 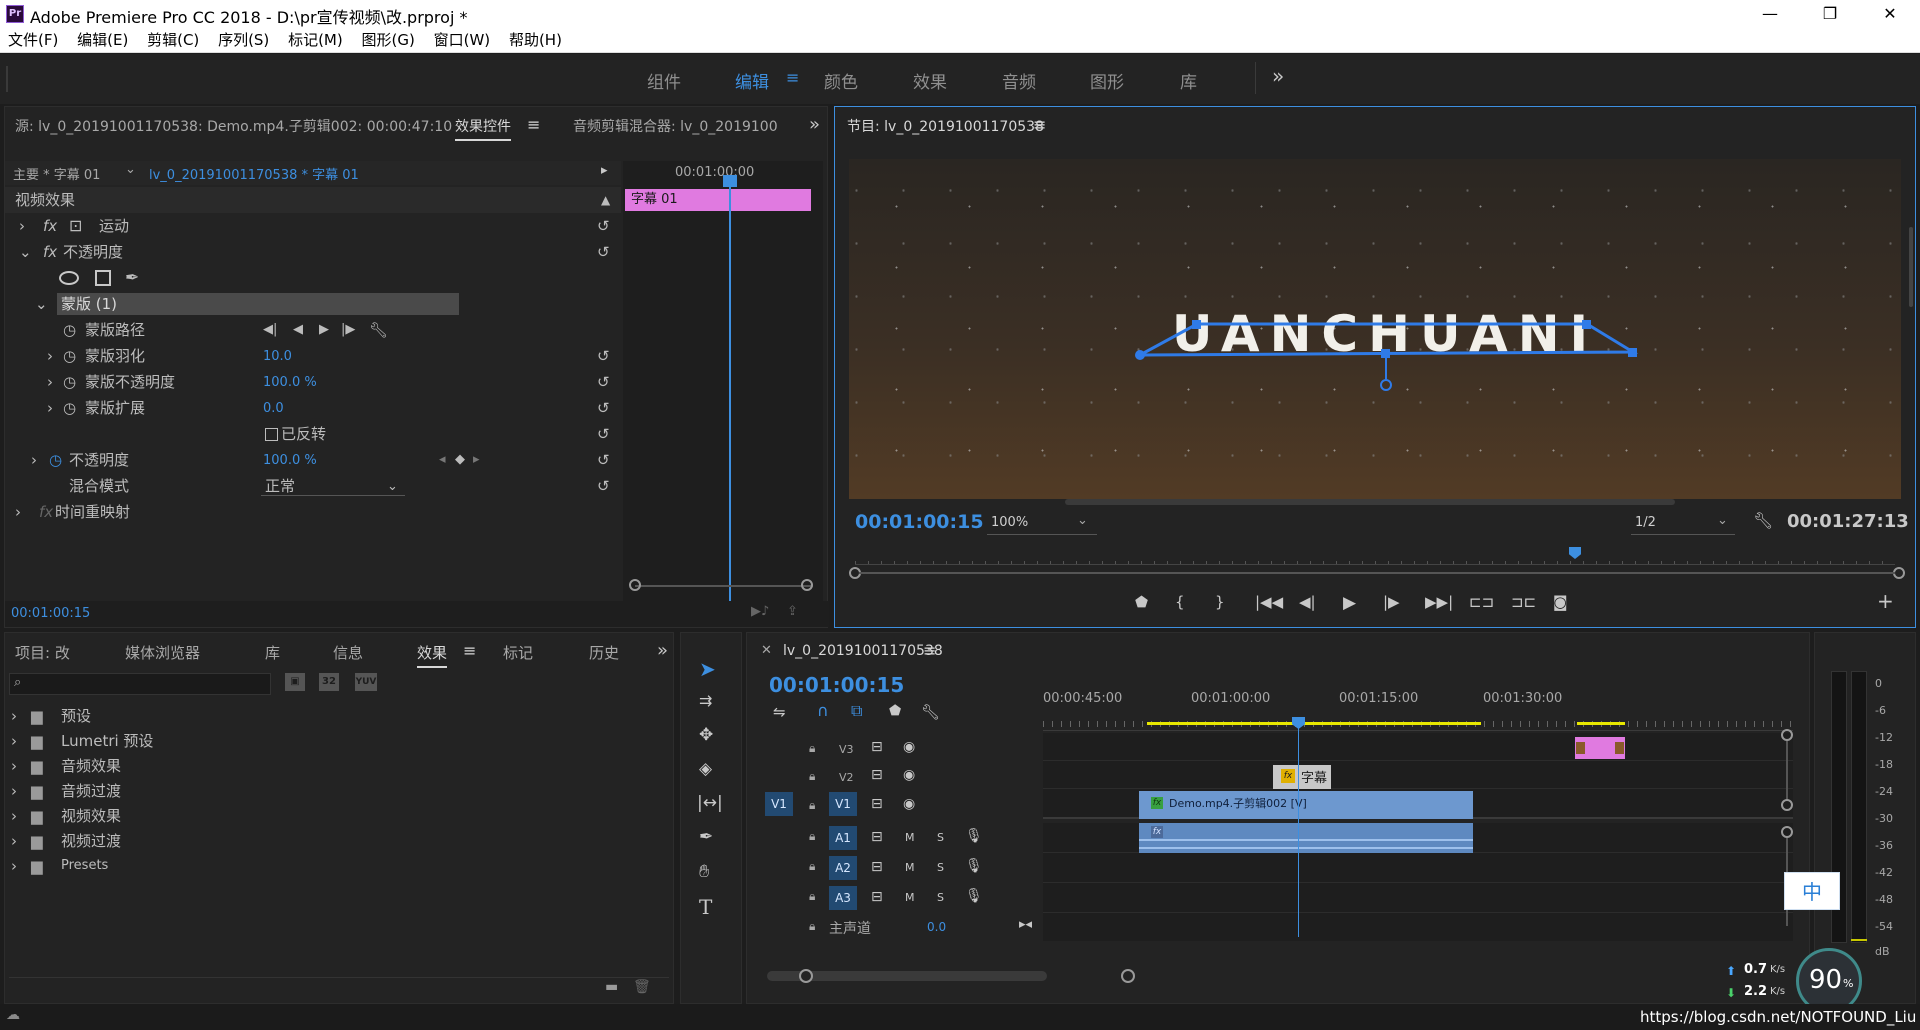 What do you see at coordinates (836, 685) in the screenshot?
I see `timeline-timecode: 00:01:00:15` at bounding box center [836, 685].